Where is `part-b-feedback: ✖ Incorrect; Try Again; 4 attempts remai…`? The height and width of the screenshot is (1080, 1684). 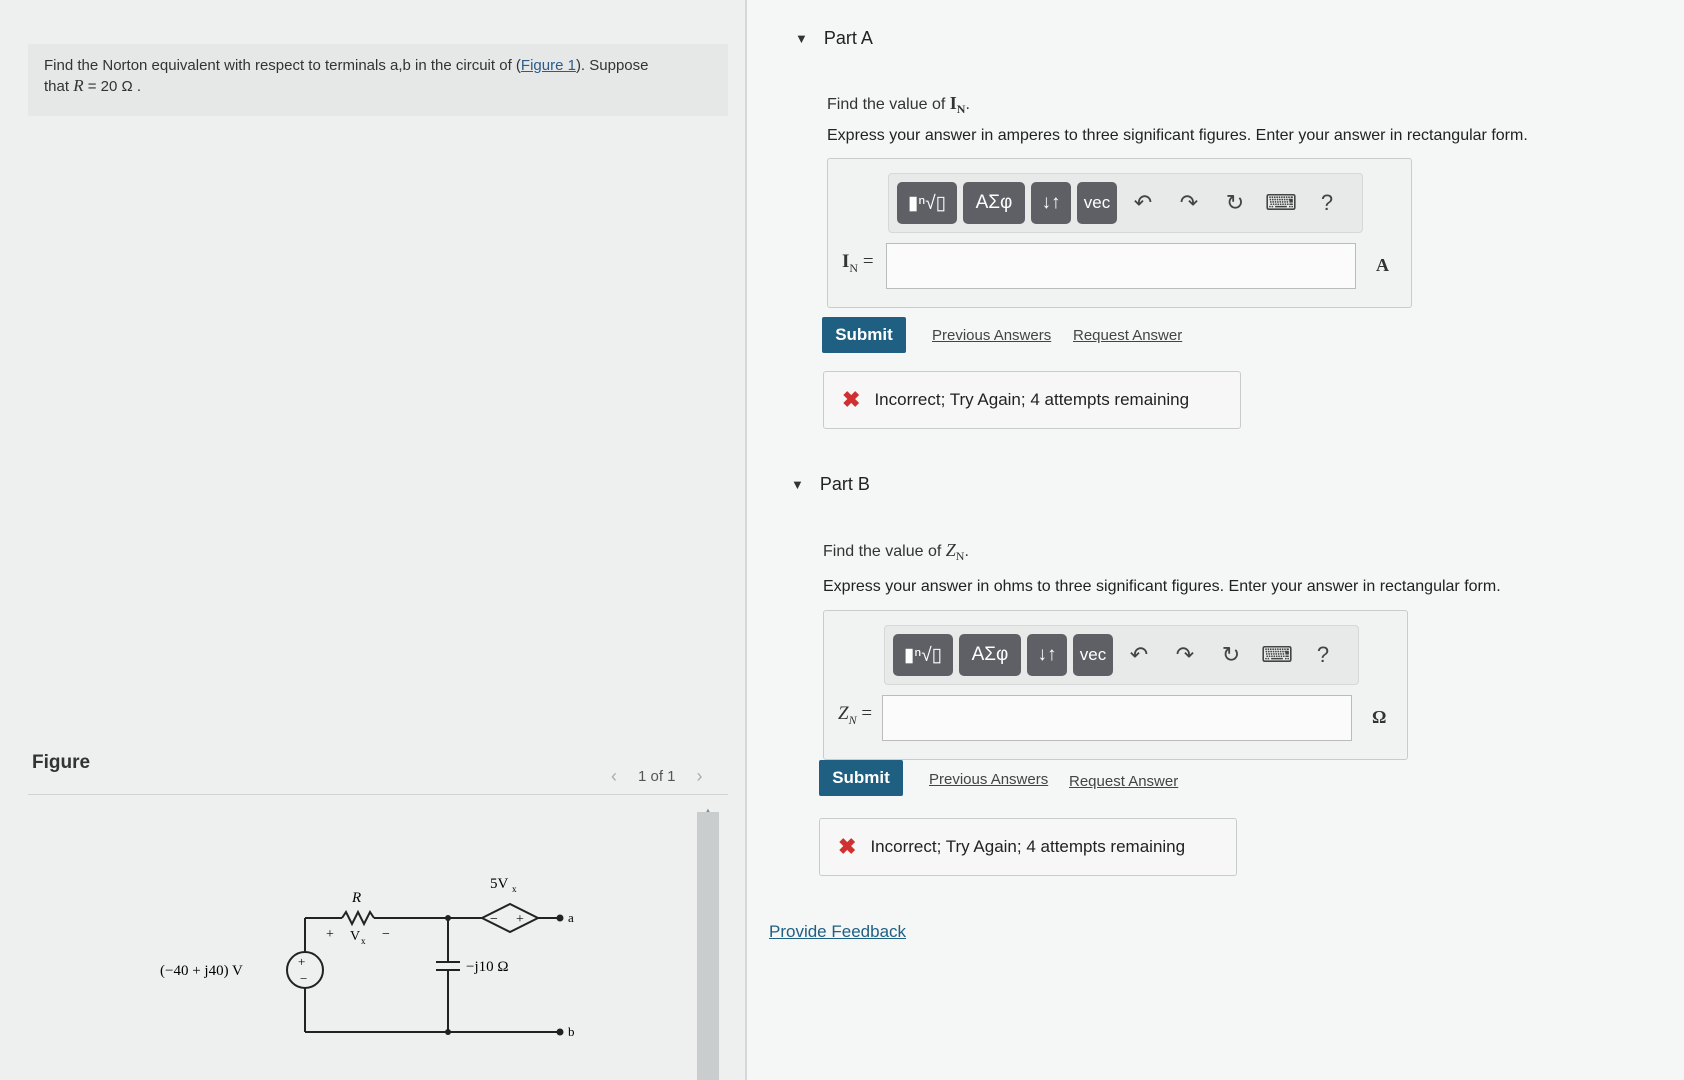 part-b-feedback: ✖ Incorrect; Try Again; 4 attempts remai… is located at coordinates (1028, 847).